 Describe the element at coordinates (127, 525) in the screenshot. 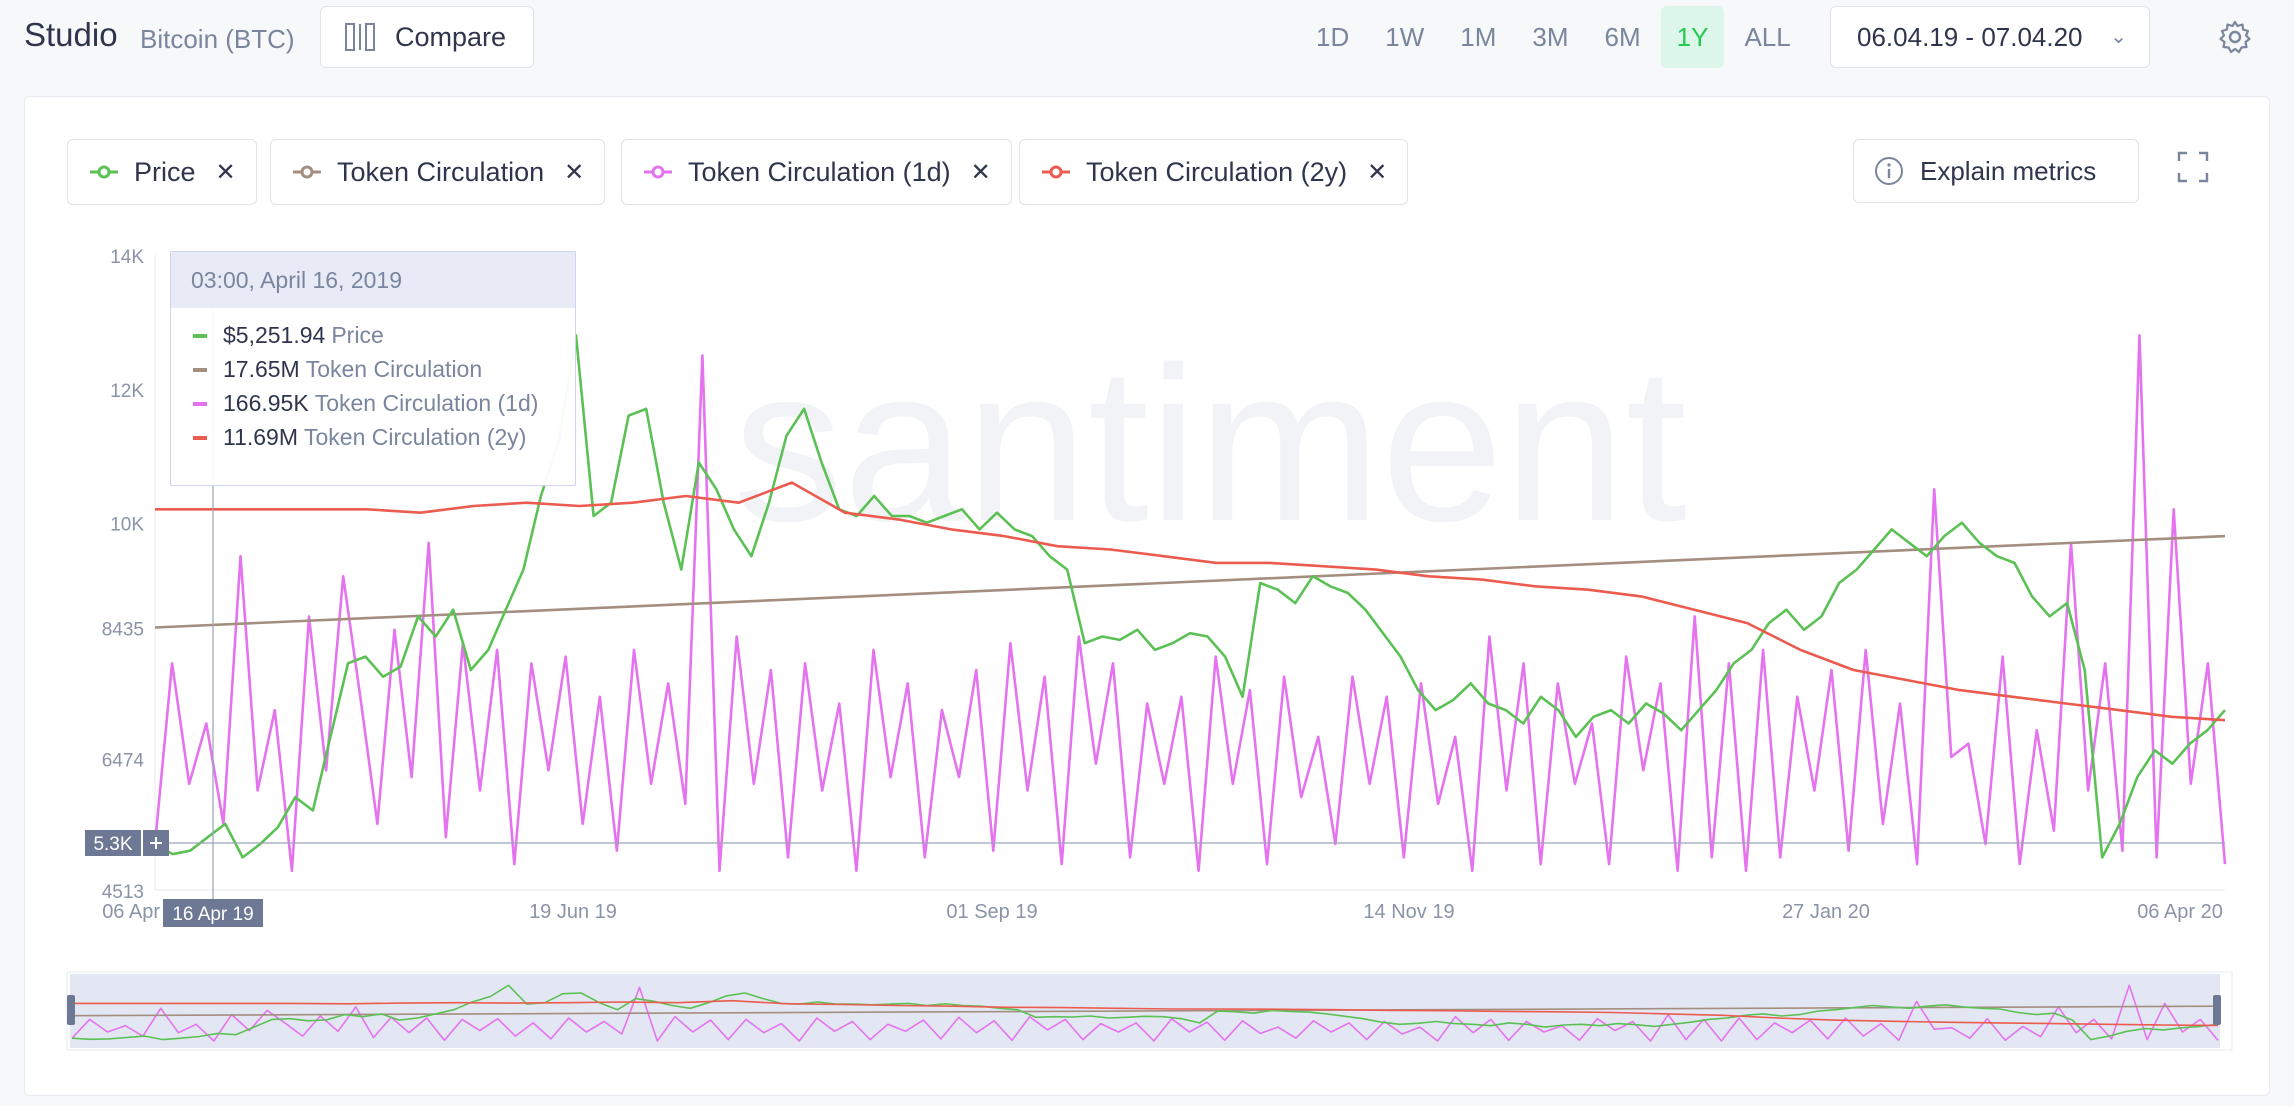

I see `y-tick-label: 10K` at that location.